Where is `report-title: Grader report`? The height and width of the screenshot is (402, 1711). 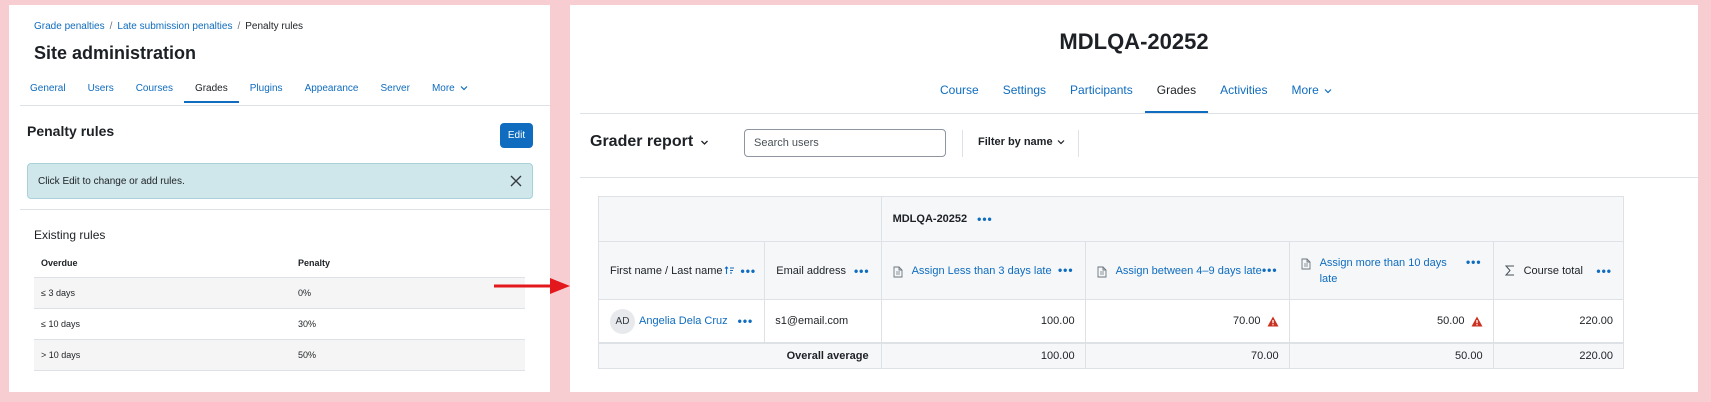
report-title: Grader report is located at coordinates (642, 141).